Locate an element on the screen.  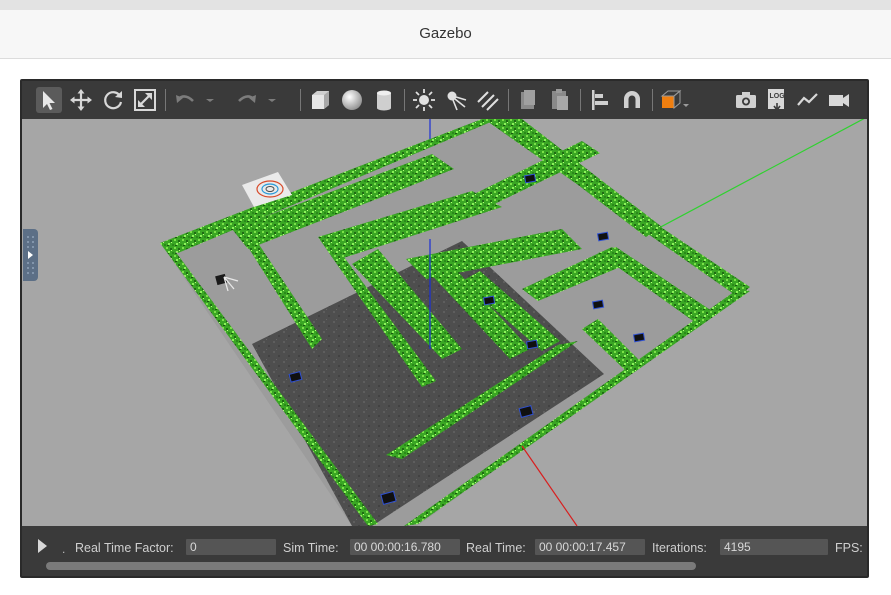
window-title: Gazebo is located at coordinates (445, 33).